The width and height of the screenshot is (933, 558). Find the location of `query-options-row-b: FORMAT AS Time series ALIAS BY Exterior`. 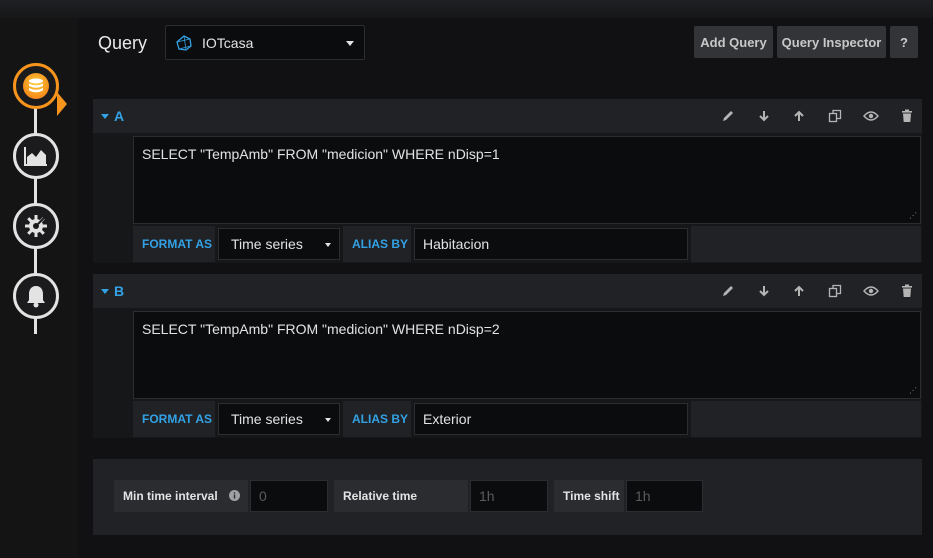

query-options-row-b: FORMAT AS Time series ALIAS BY Exterior is located at coordinates (527, 419).